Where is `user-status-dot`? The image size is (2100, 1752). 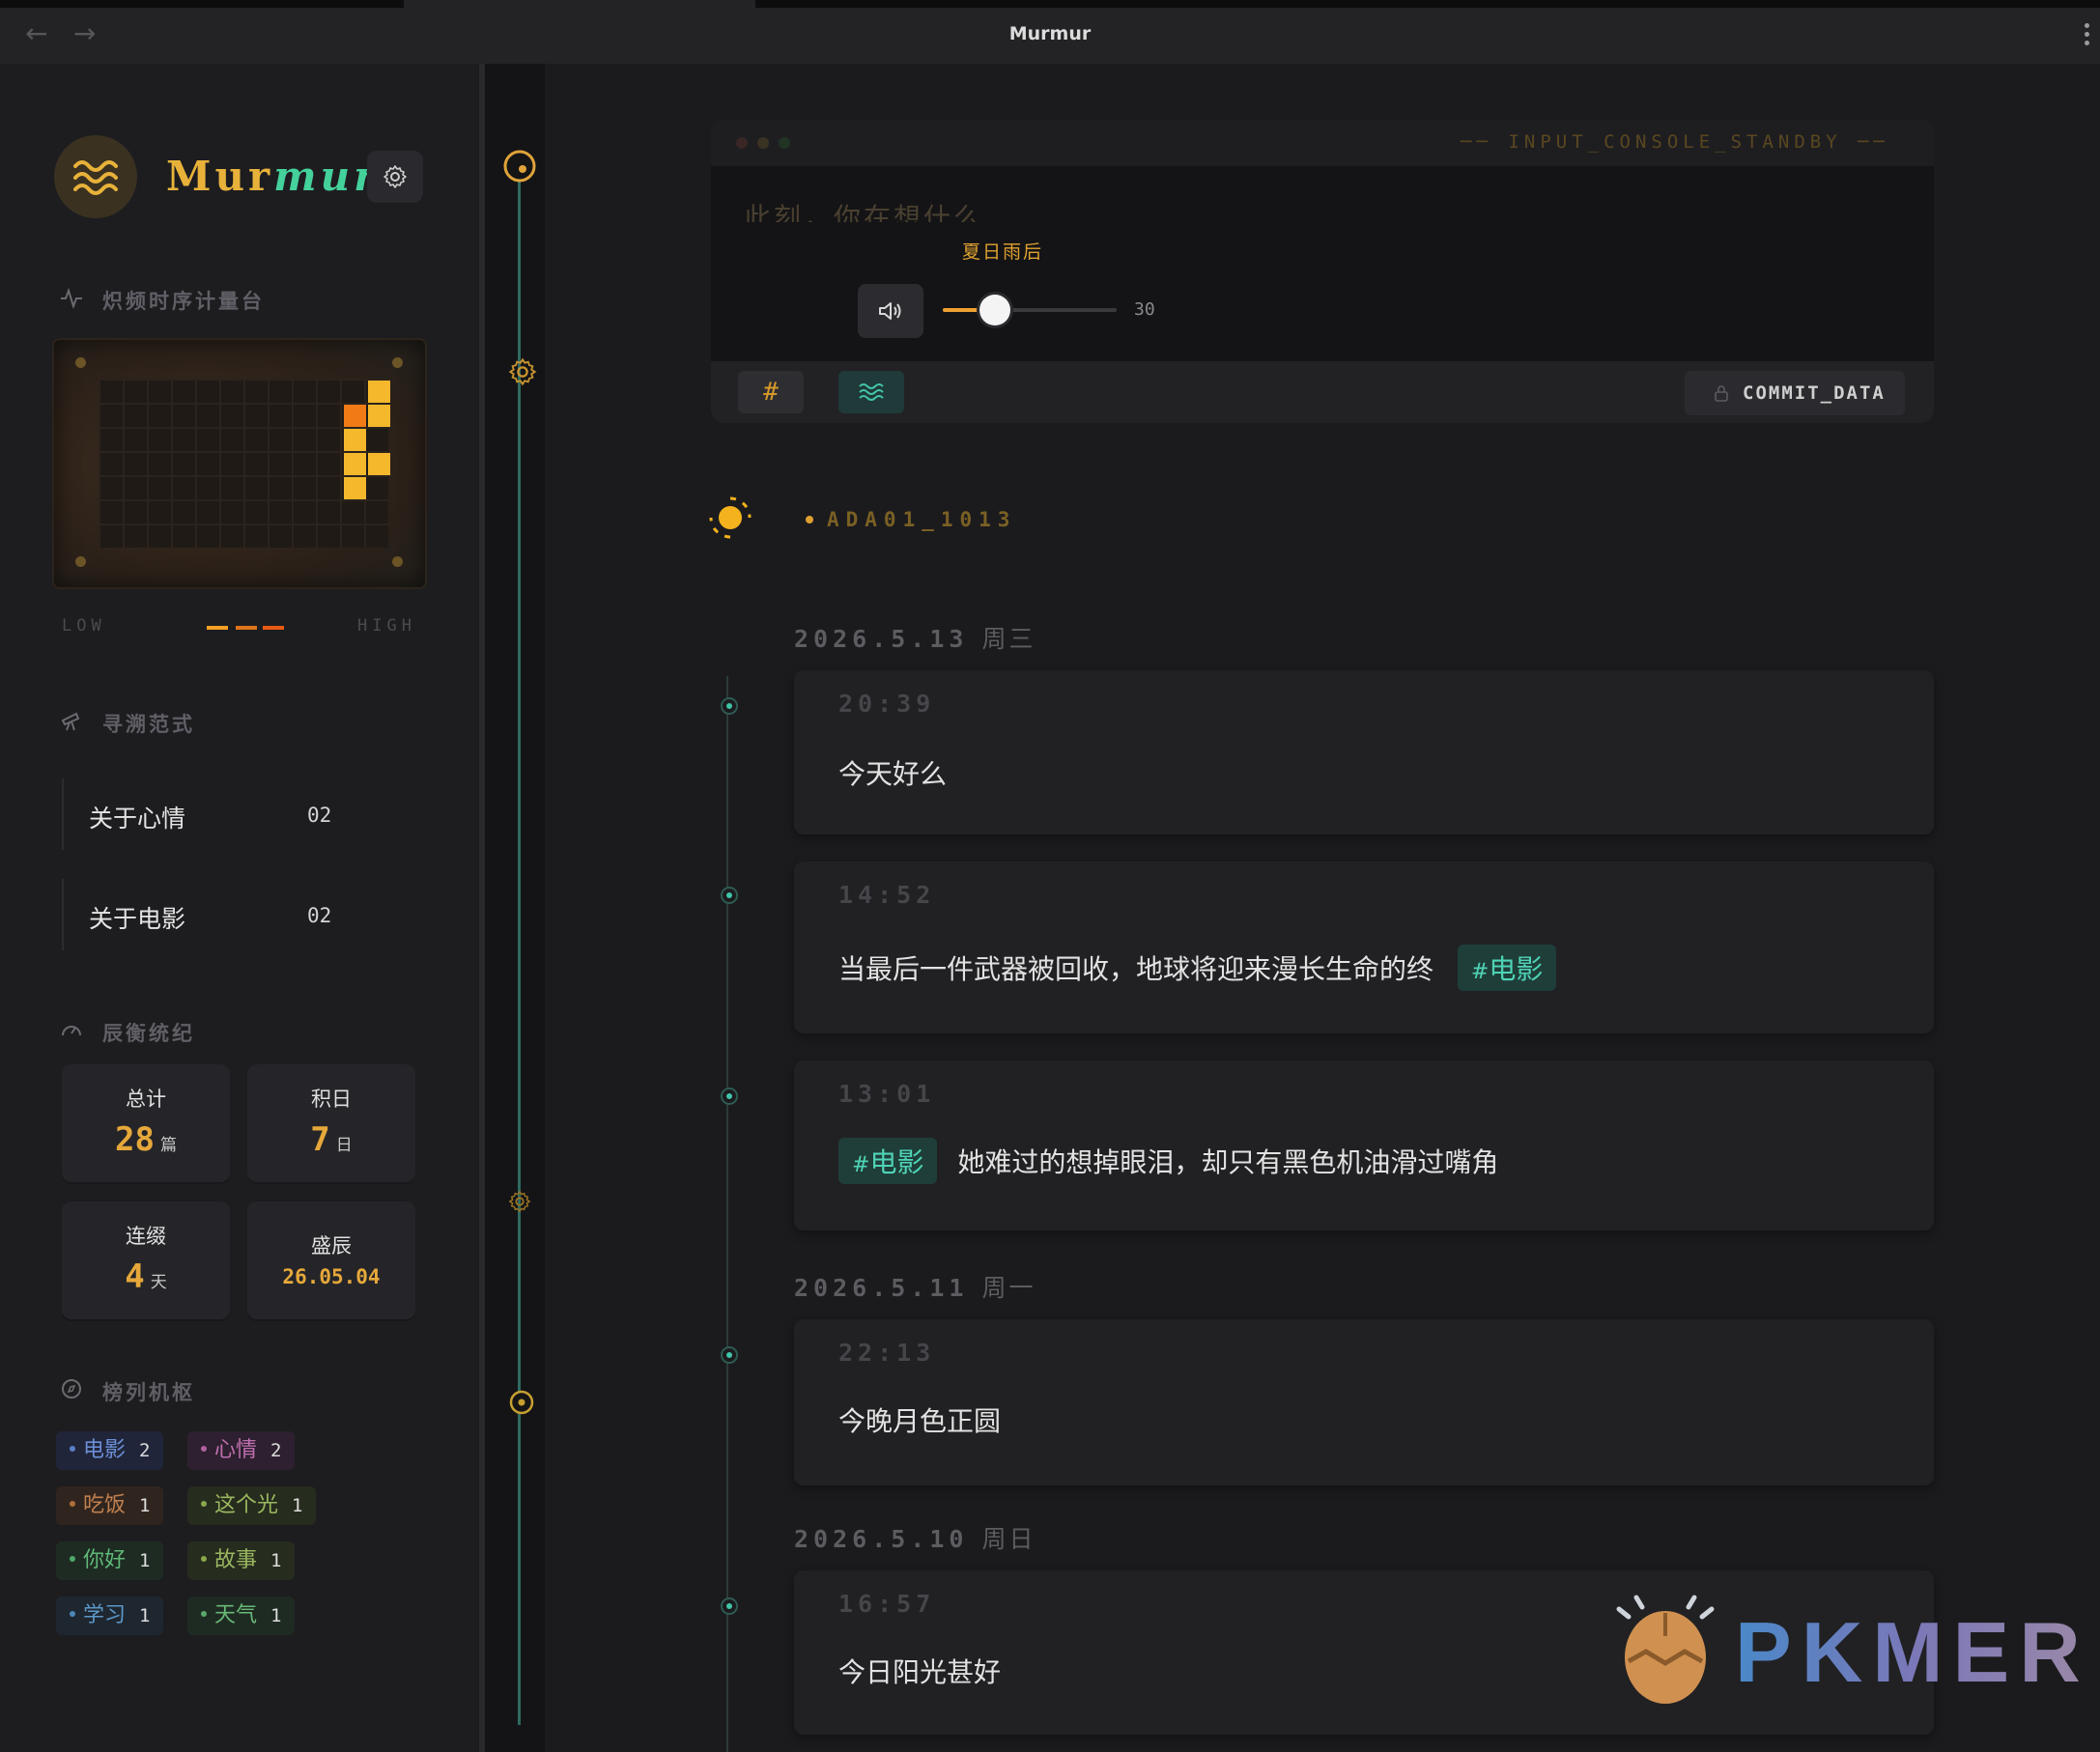 user-status-dot is located at coordinates (809, 519).